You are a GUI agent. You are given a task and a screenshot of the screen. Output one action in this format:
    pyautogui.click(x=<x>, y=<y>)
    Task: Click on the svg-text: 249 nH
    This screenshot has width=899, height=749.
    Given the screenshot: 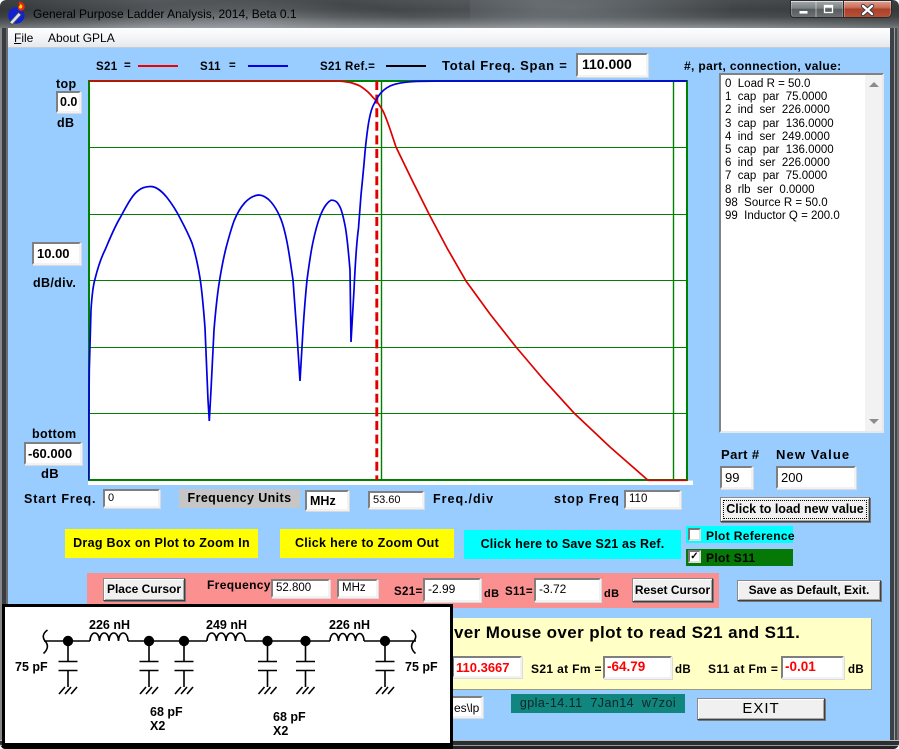 What is the action you would take?
    pyautogui.click(x=226, y=625)
    